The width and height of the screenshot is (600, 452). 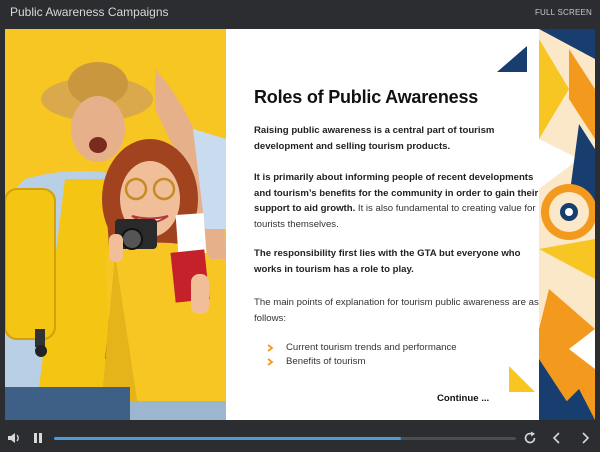 What do you see at coordinates (557, 438) in the screenshot?
I see `chevron-left-icon` at bounding box center [557, 438].